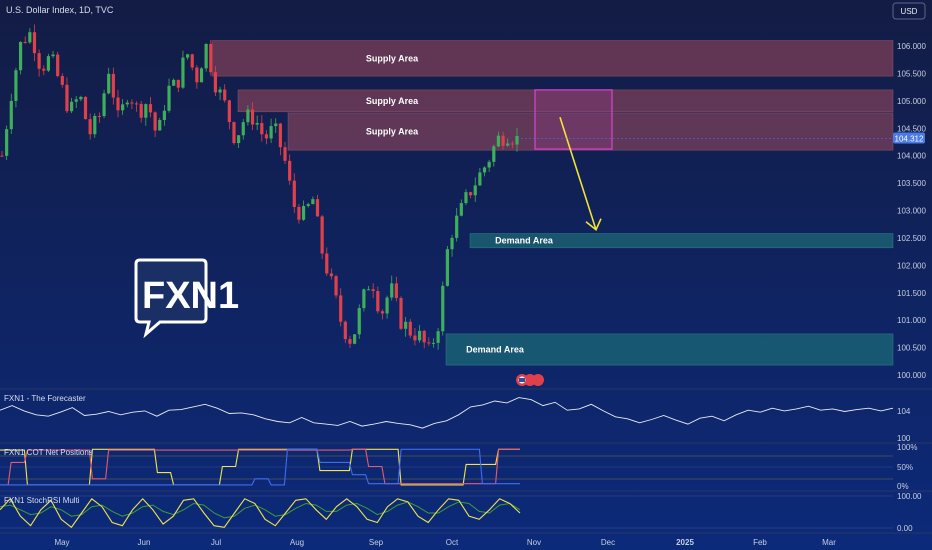  What do you see at coordinates (608, 542) in the screenshot?
I see `time-tick: Dec` at bounding box center [608, 542].